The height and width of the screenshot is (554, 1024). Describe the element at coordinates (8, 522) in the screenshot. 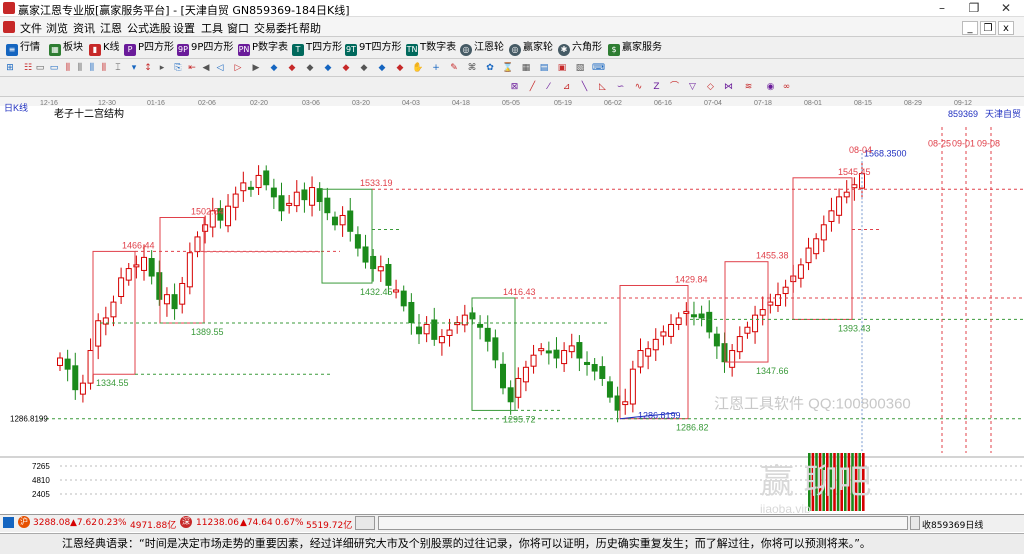

I see `grid-icon` at that location.